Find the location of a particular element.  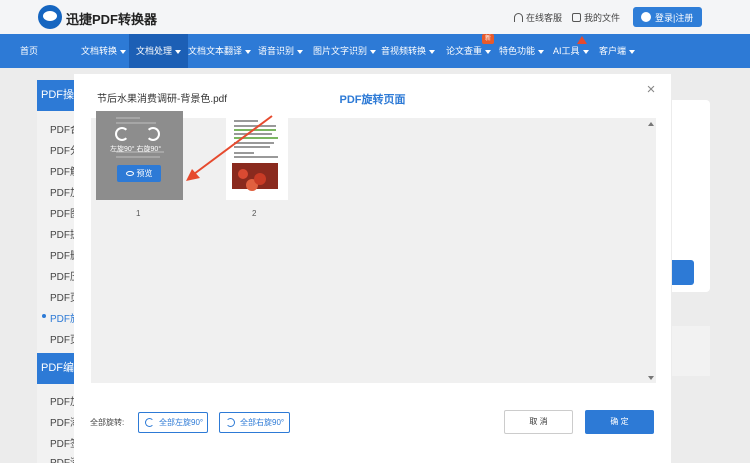

rotate-all-left-label: 全部左旋90° is located at coordinates (181, 422).